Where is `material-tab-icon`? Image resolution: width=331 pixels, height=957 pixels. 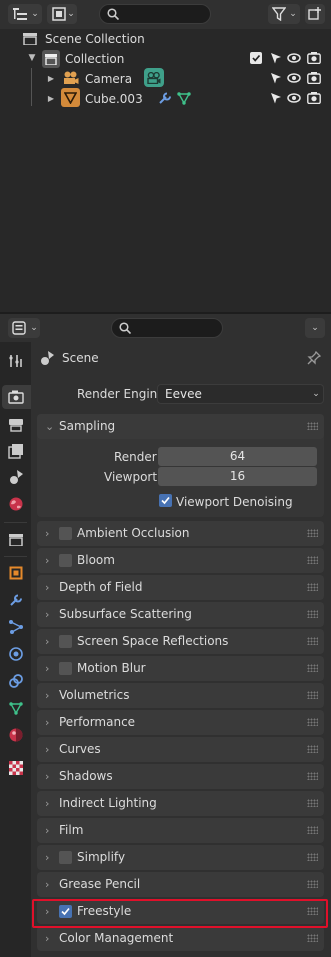
material-tab-icon is located at coordinates (16, 735).